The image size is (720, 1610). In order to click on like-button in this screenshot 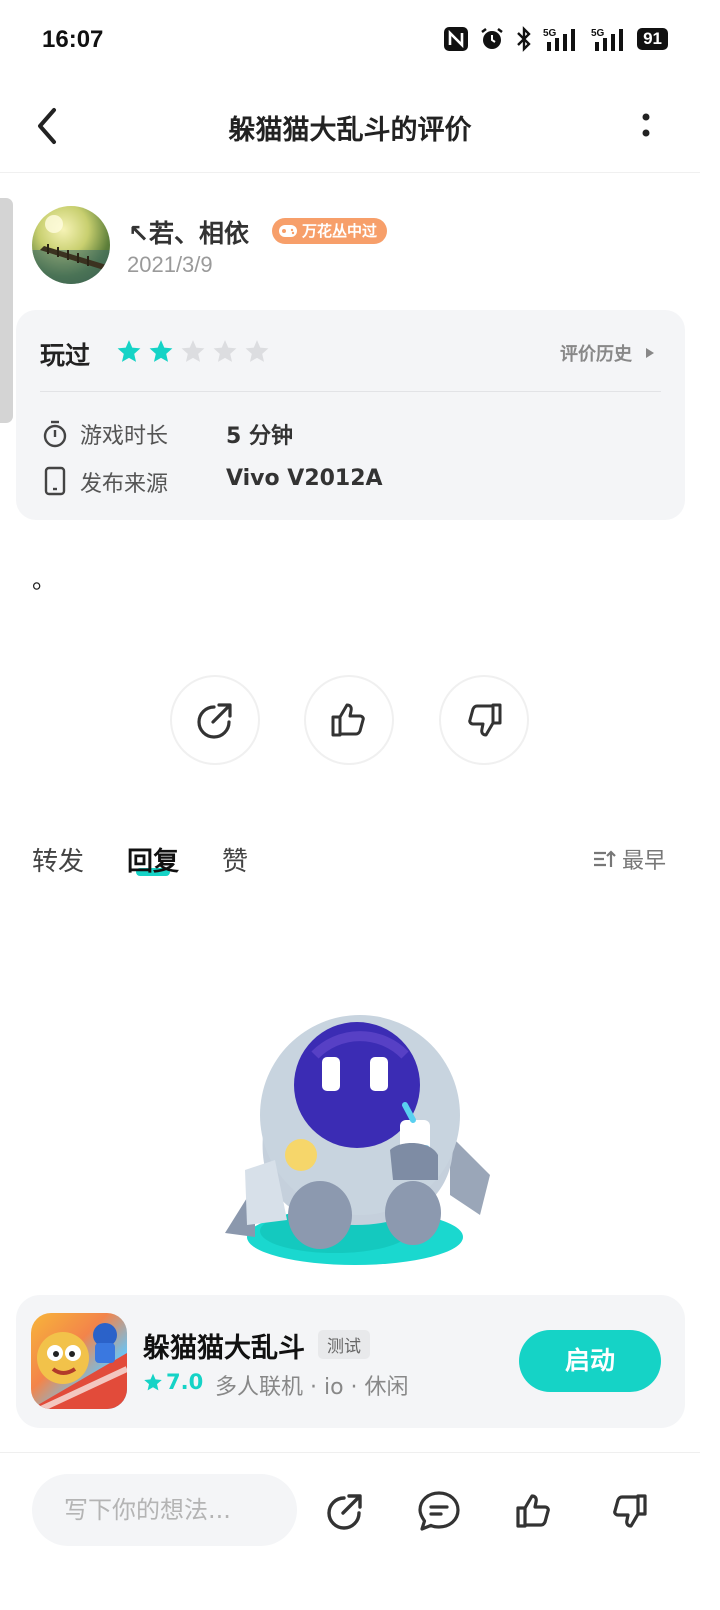, I will do `click(349, 720)`.